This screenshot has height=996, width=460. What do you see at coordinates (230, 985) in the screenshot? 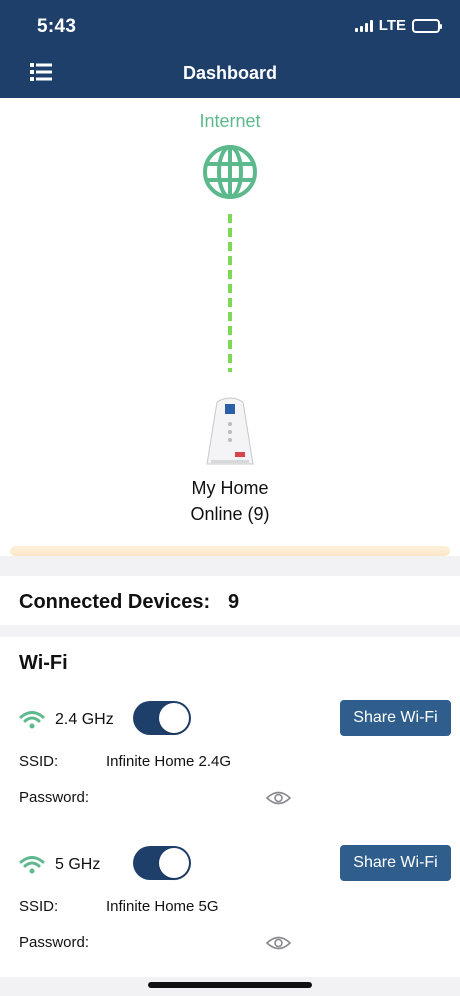
I see `home-indicator` at bounding box center [230, 985].